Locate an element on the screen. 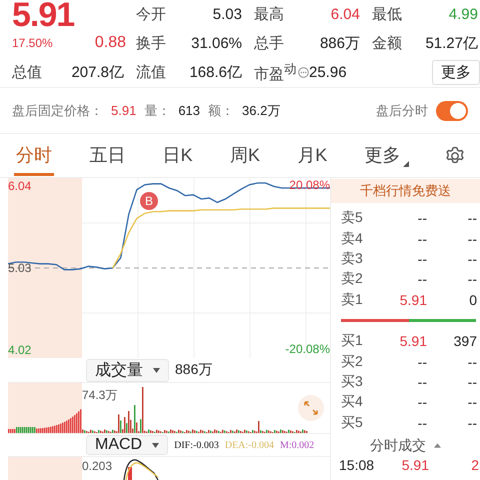  level-label: 卖1 is located at coordinates (352, 299).